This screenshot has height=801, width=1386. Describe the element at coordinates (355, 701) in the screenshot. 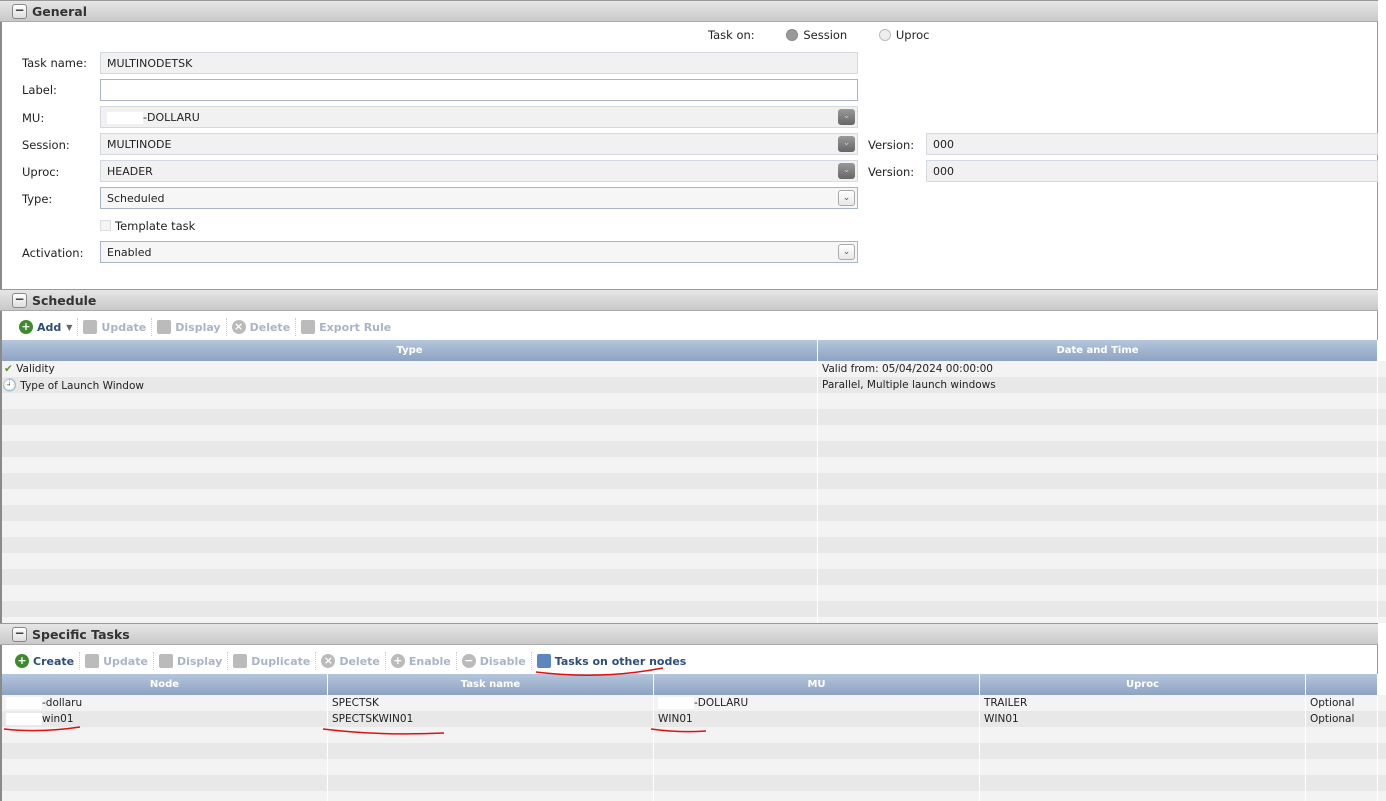

I see `red-annotation-marks` at that location.